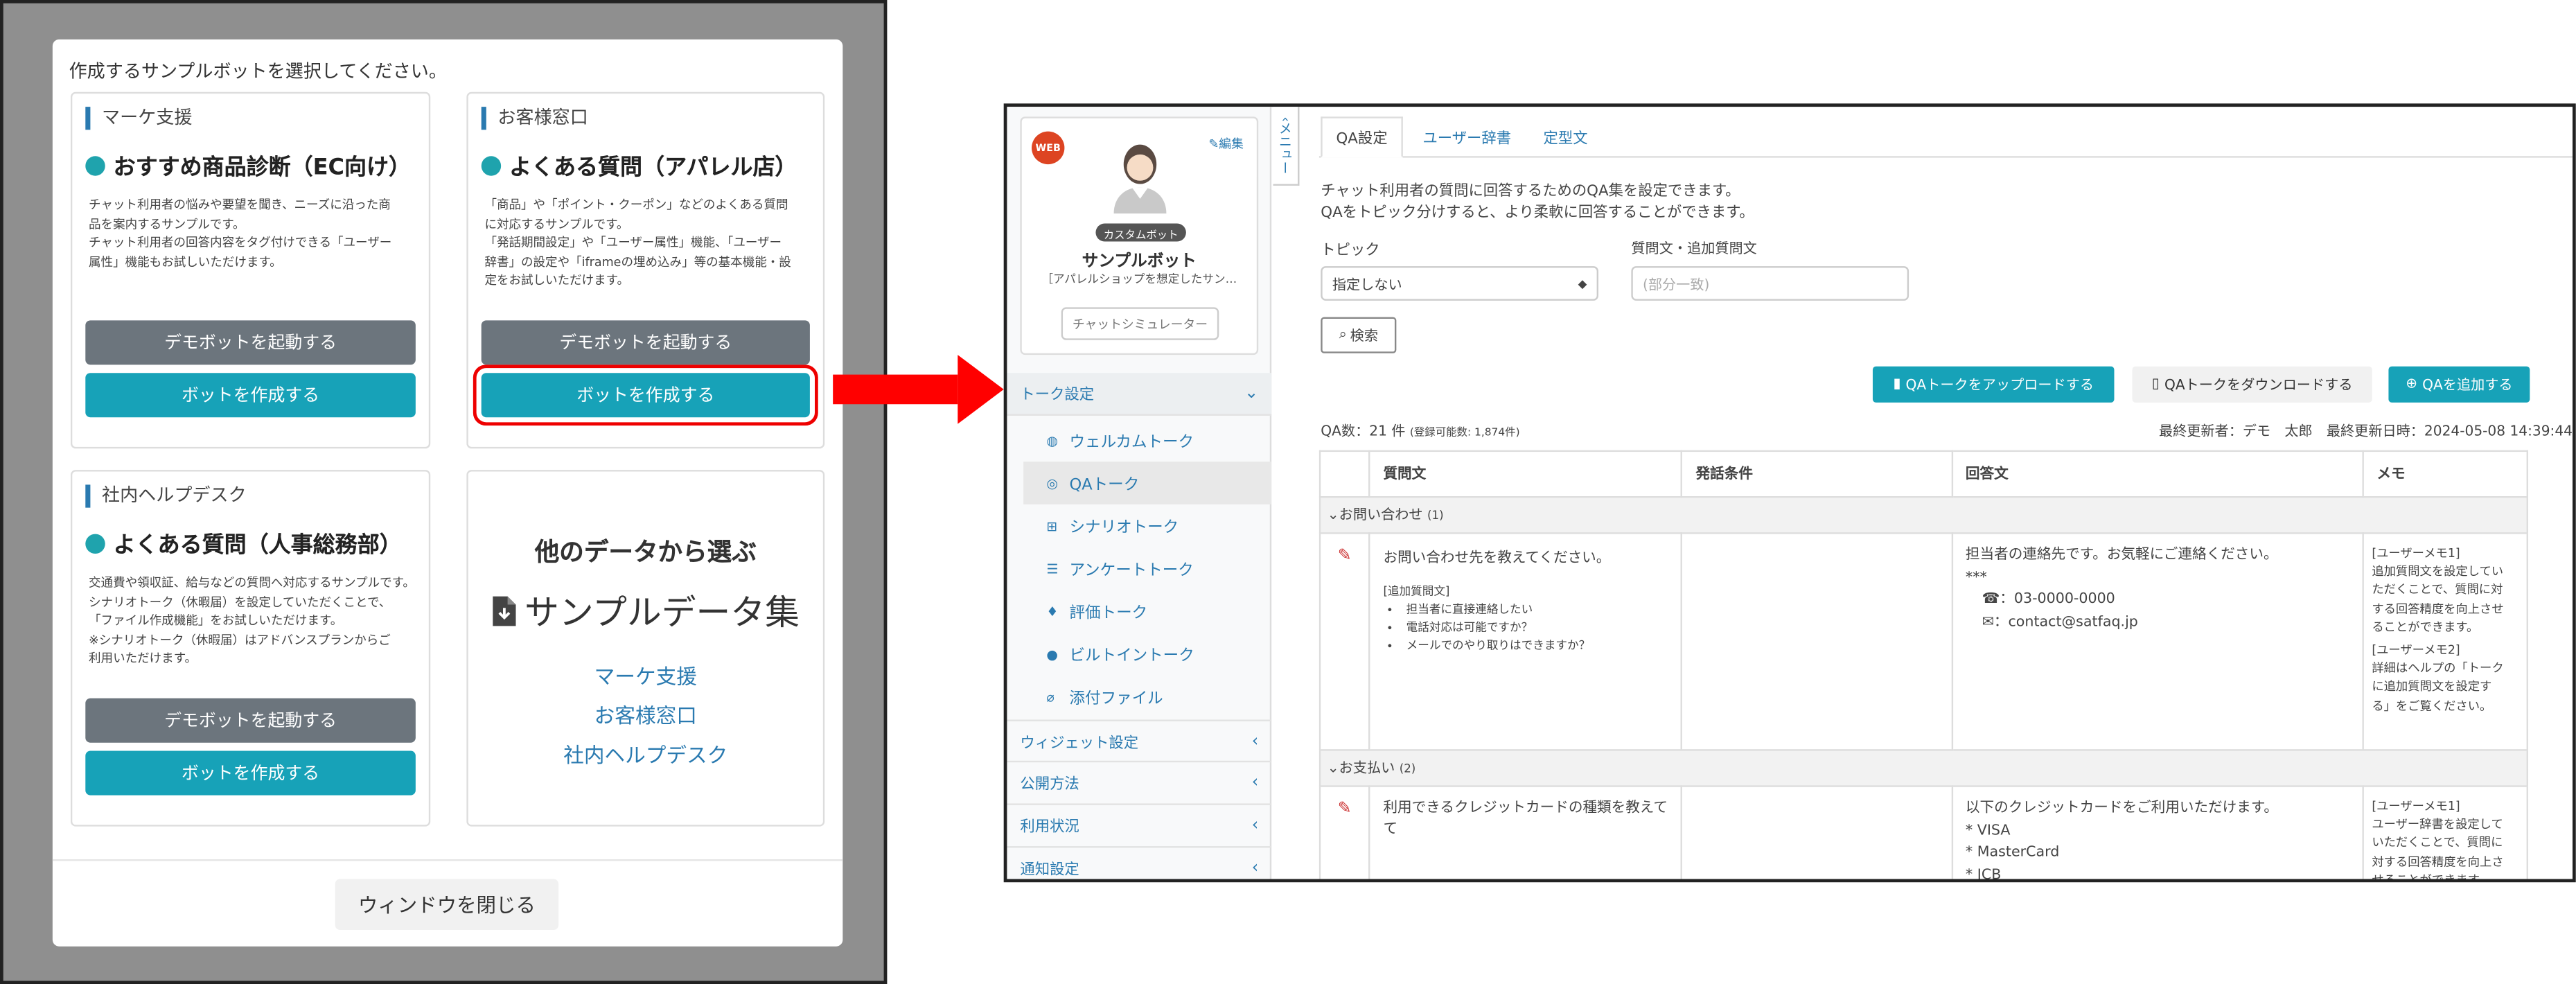 The width and height of the screenshot is (2576, 984). What do you see at coordinates (1052, 440) in the screenshot?
I see `chat-icon: ◍` at bounding box center [1052, 440].